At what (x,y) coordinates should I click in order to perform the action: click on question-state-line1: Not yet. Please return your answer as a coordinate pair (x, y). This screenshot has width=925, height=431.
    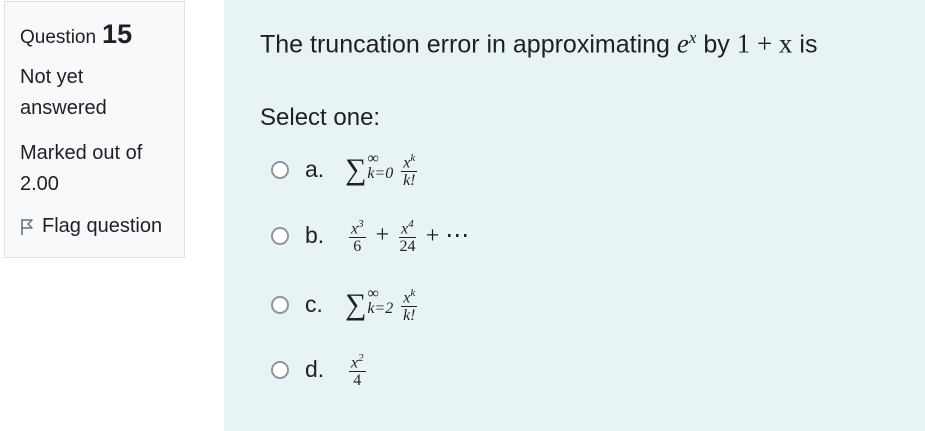
    Looking at the image, I should click on (52, 77).